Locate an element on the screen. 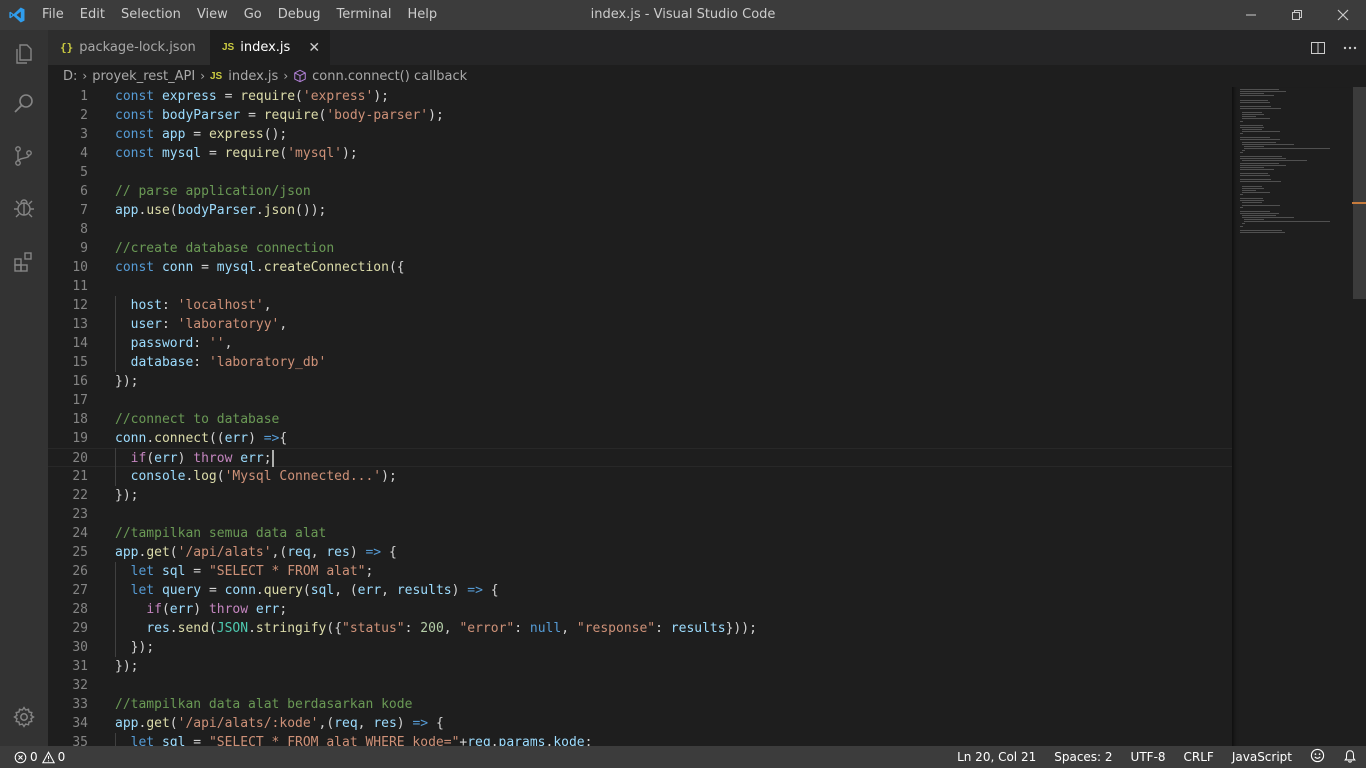 The height and width of the screenshot is (768, 1366). line-number: 18 is located at coordinates (80, 419).